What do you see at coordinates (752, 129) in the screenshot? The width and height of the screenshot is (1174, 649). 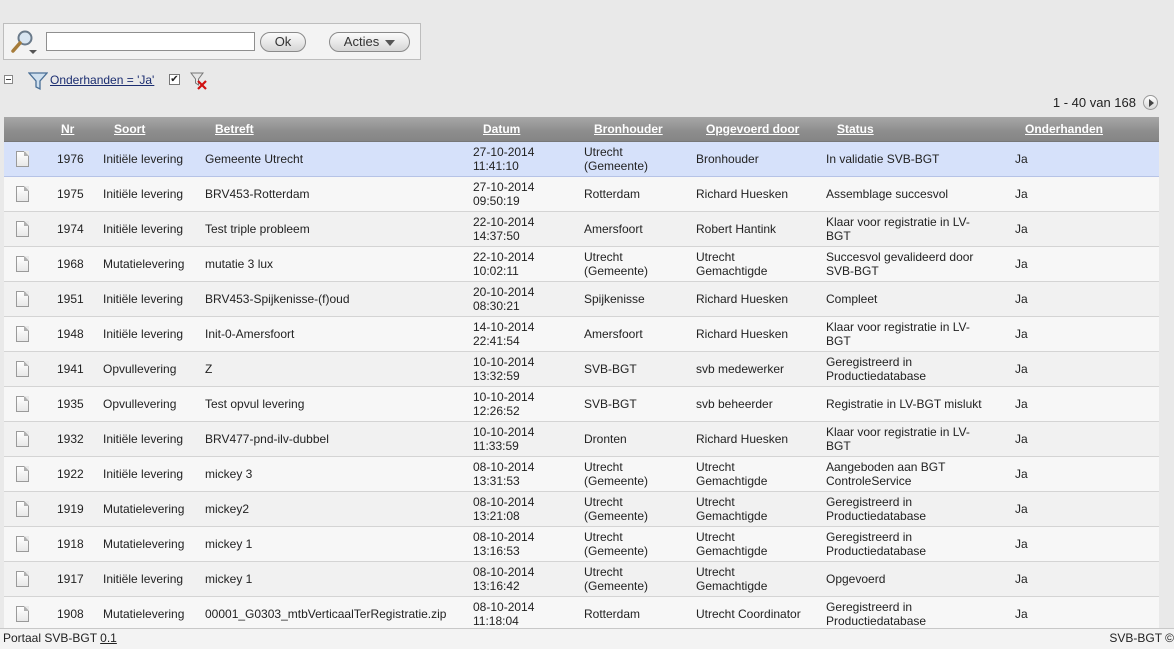 I see `column-header-opgevoerd-door: Opgevoerd door` at bounding box center [752, 129].